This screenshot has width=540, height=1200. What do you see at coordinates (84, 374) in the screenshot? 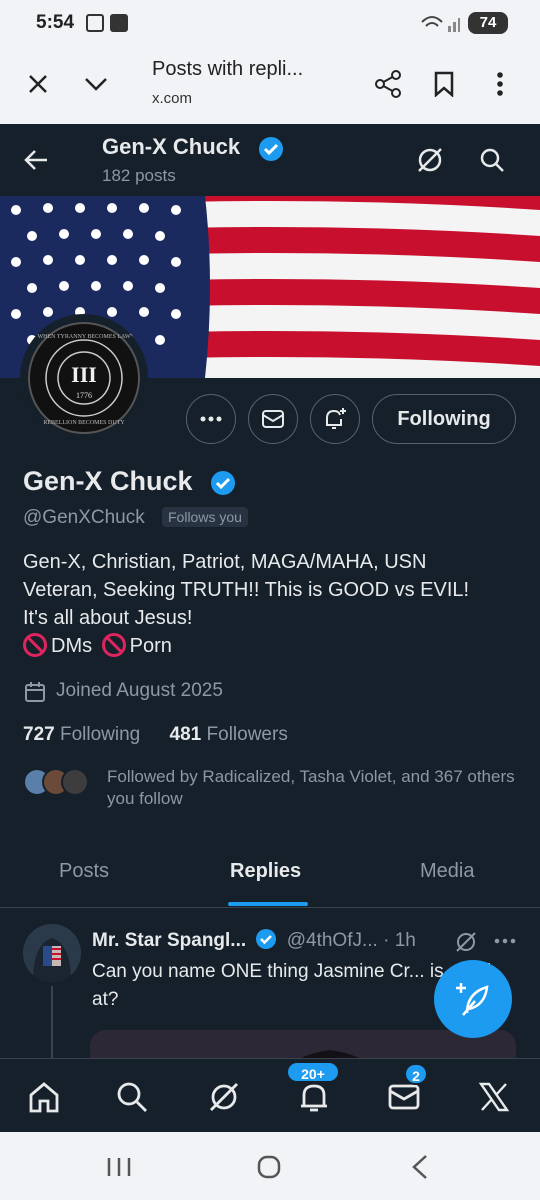
I see `avatar-center-text: III` at bounding box center [84, 374].